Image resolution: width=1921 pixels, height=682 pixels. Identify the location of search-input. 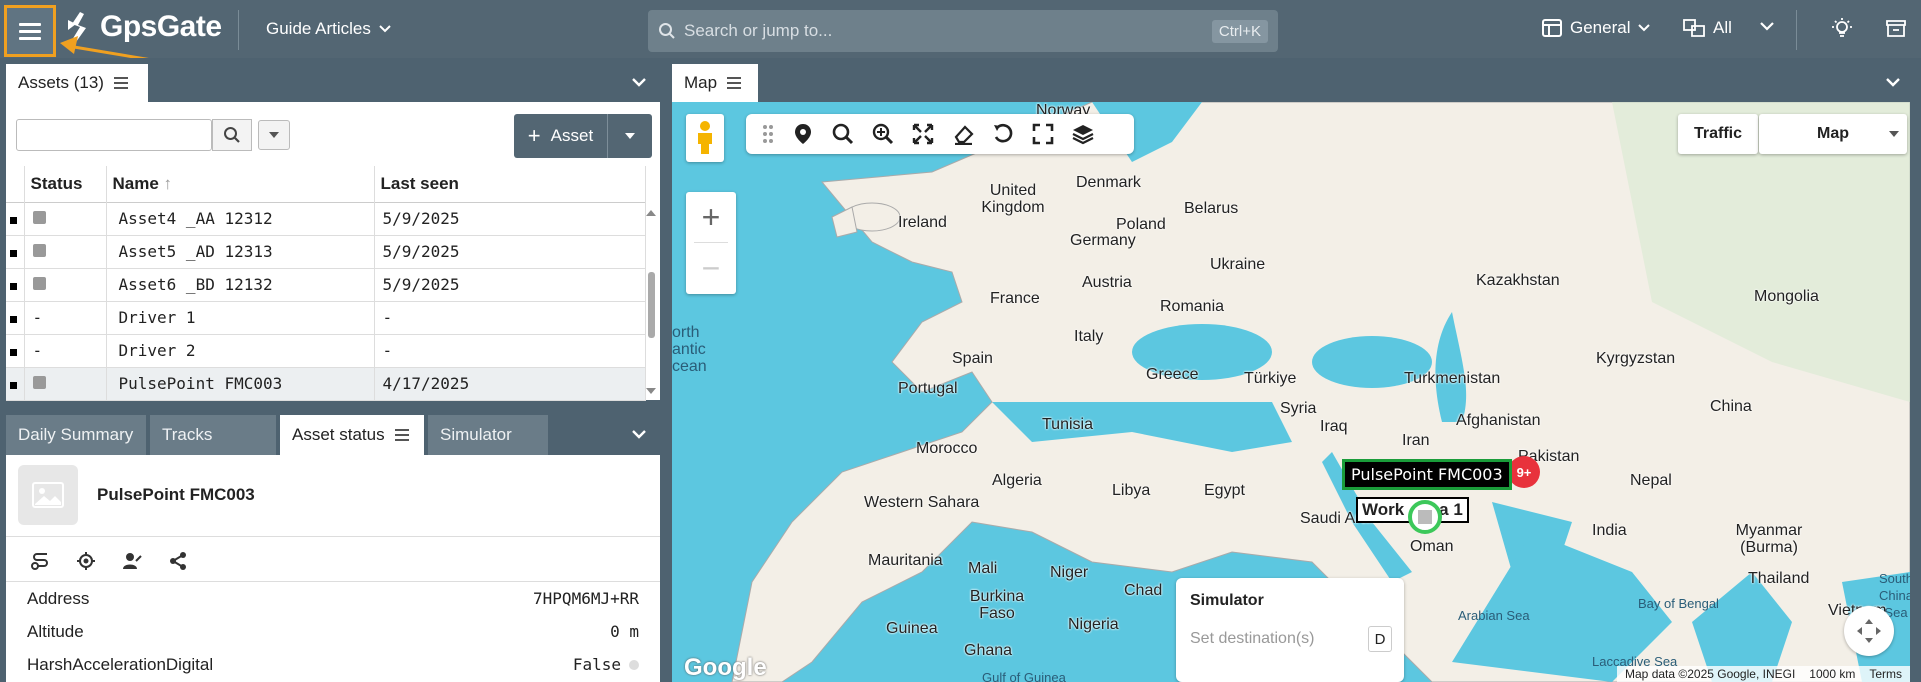
(944, 31).